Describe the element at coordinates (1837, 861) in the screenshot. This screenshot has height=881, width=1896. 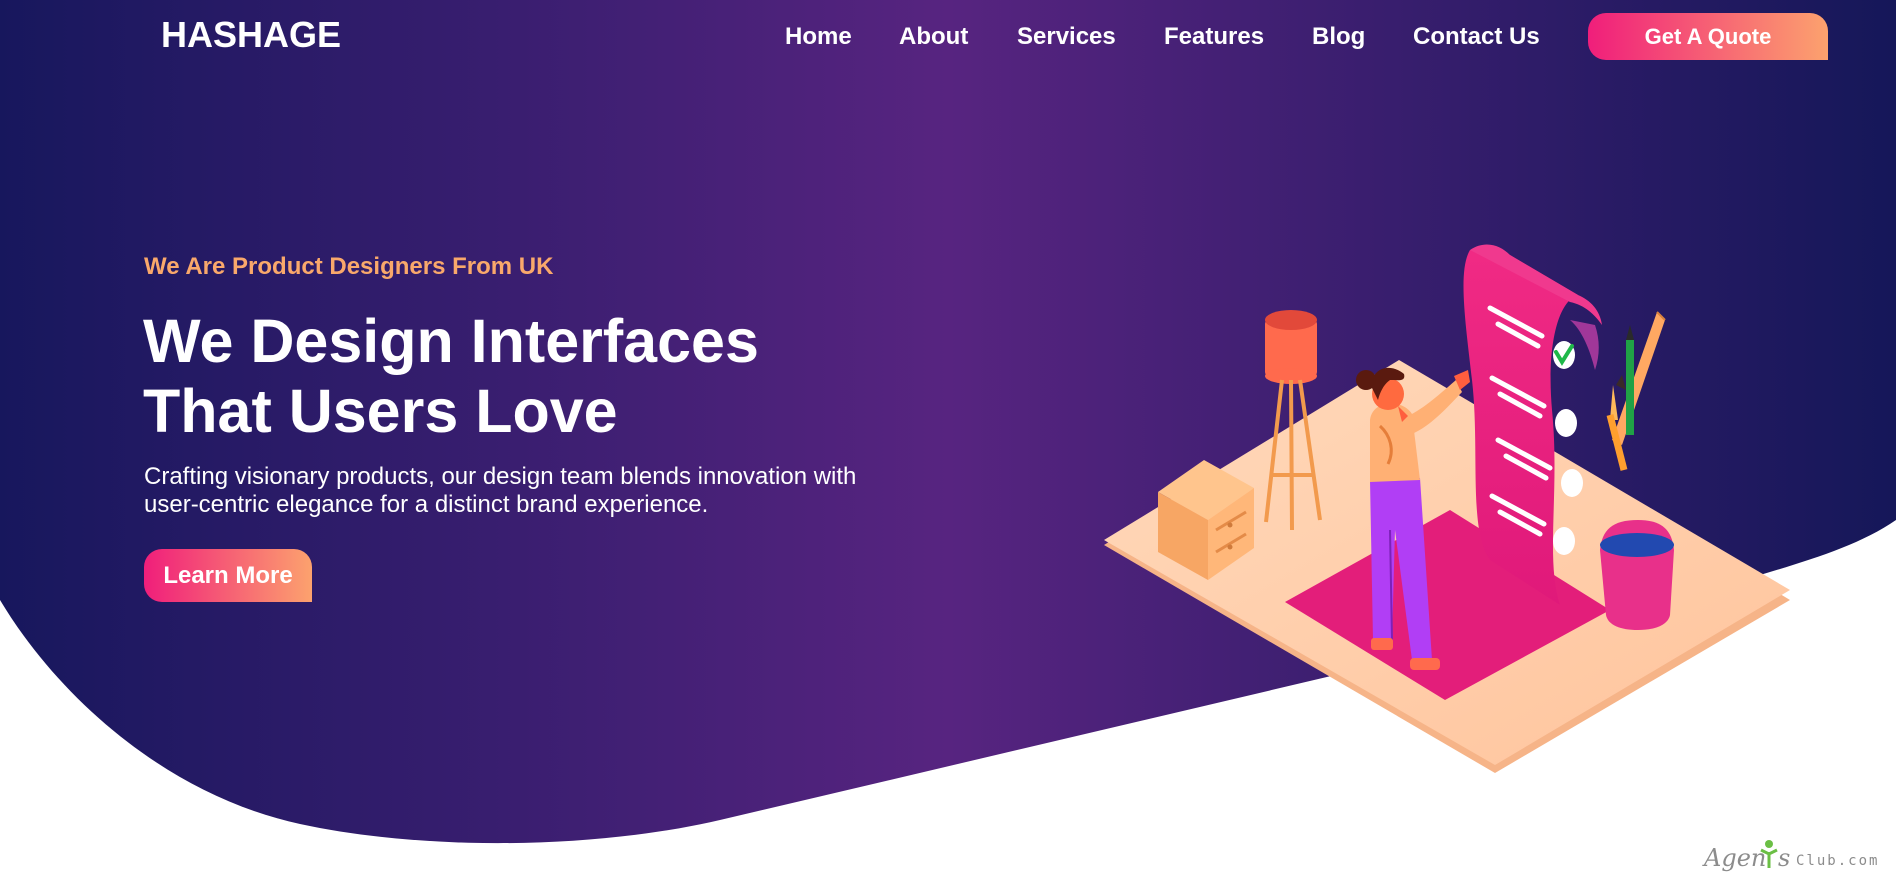
I see `watermark-suffix: Club.com` at that location.